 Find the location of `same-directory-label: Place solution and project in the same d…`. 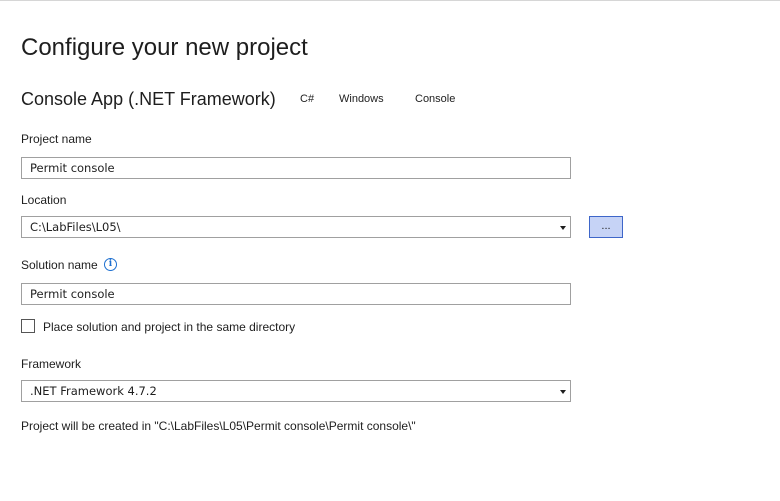

same-directory-label: Place solution and project in the same d… is located at coordinates (169, 327).